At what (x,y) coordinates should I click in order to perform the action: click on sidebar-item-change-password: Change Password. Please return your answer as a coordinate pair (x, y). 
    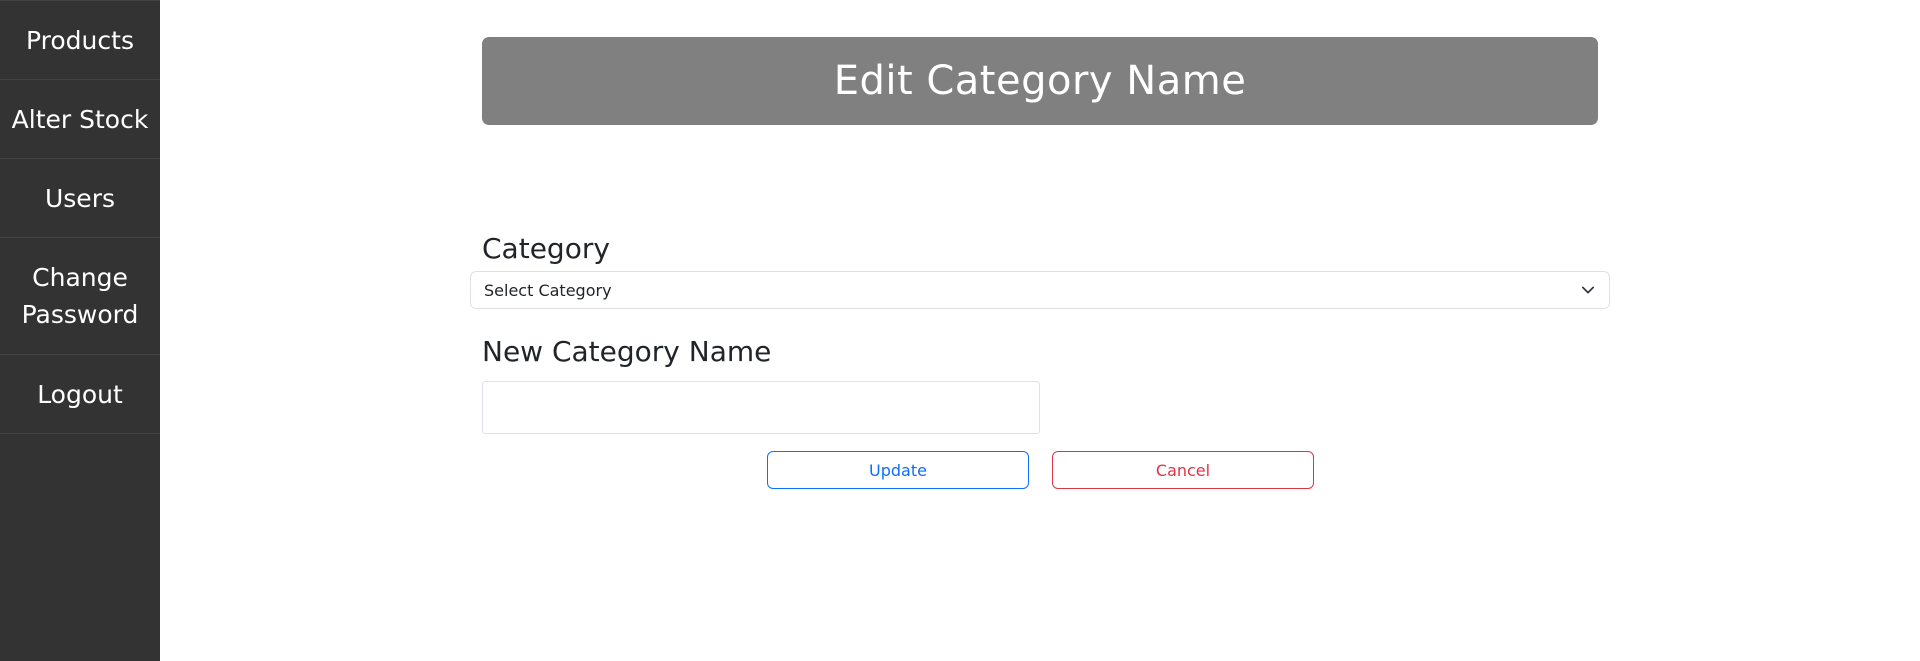
    Looking at the image, I should click on (80, 296).